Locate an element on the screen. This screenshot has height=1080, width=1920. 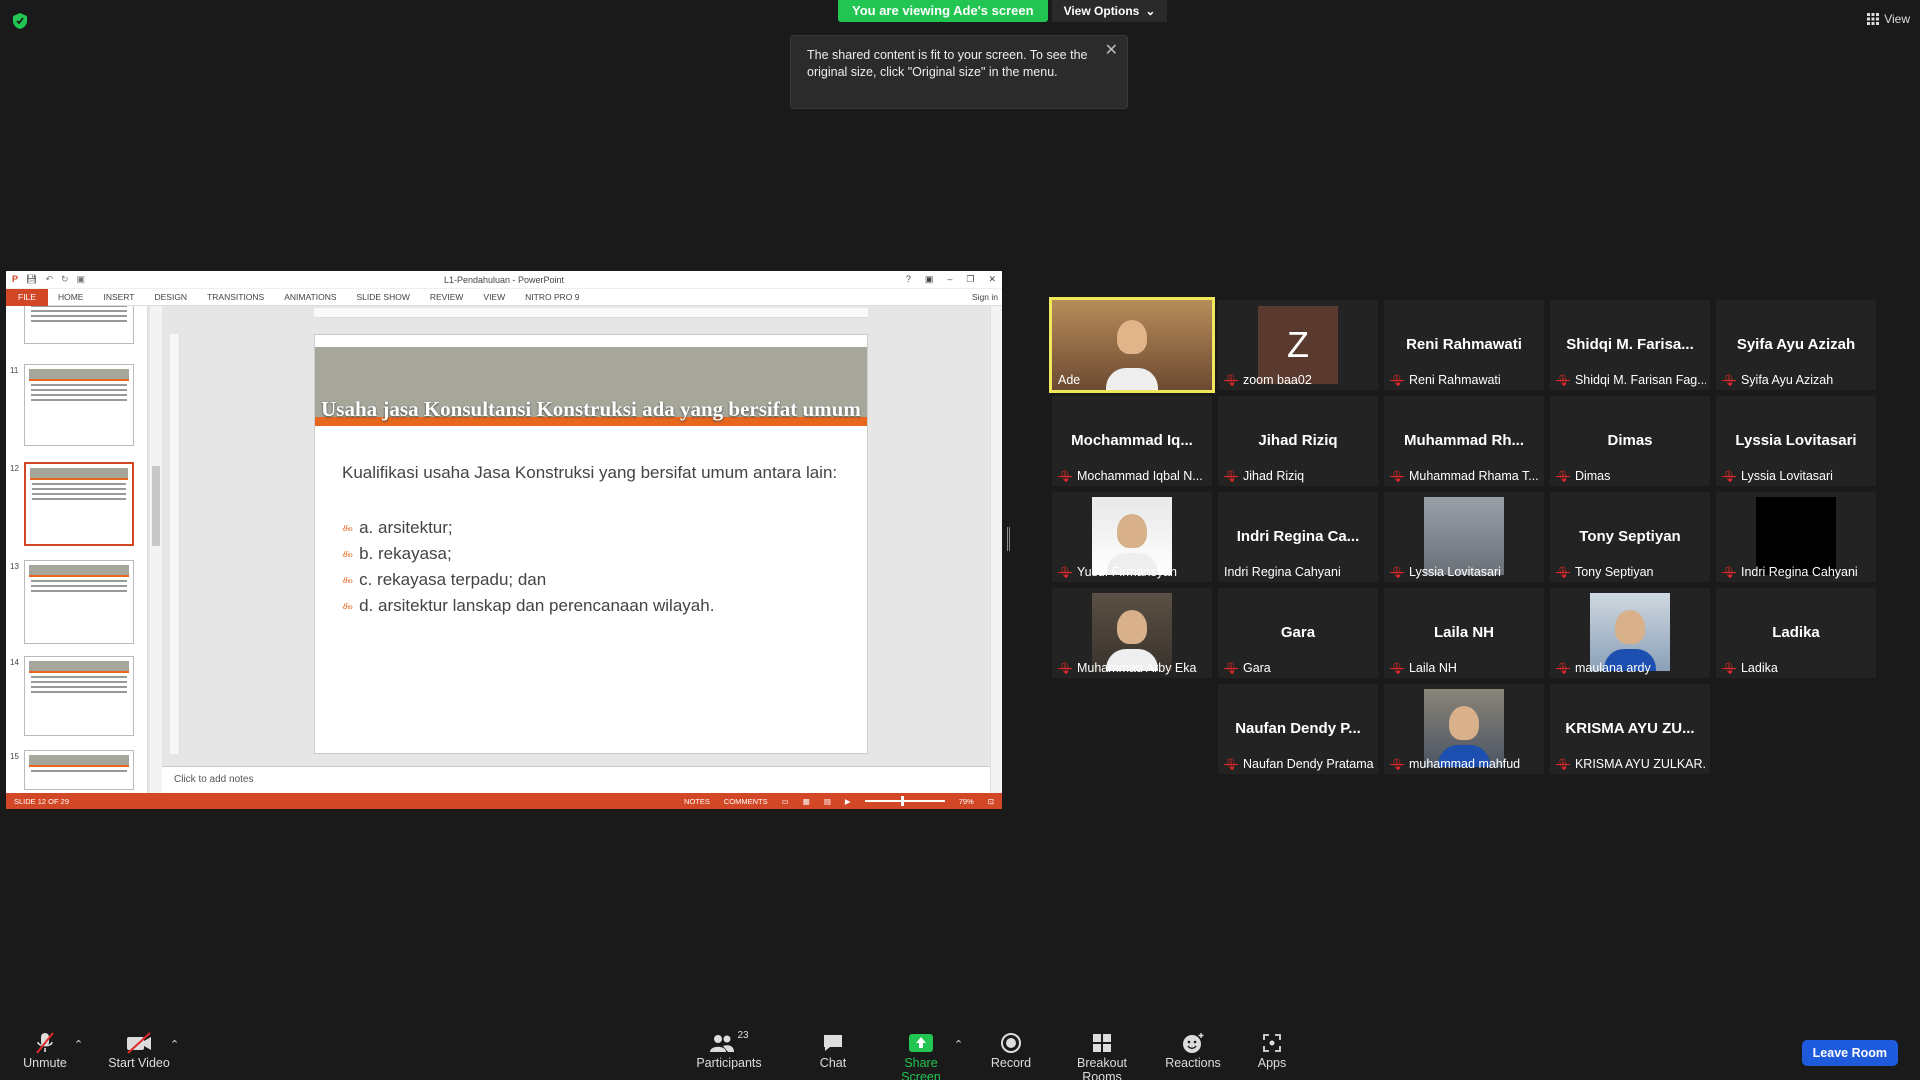
participant-tile: 🎙︎ Indri Regina Cahyani is located at coordinates (1796, 537).